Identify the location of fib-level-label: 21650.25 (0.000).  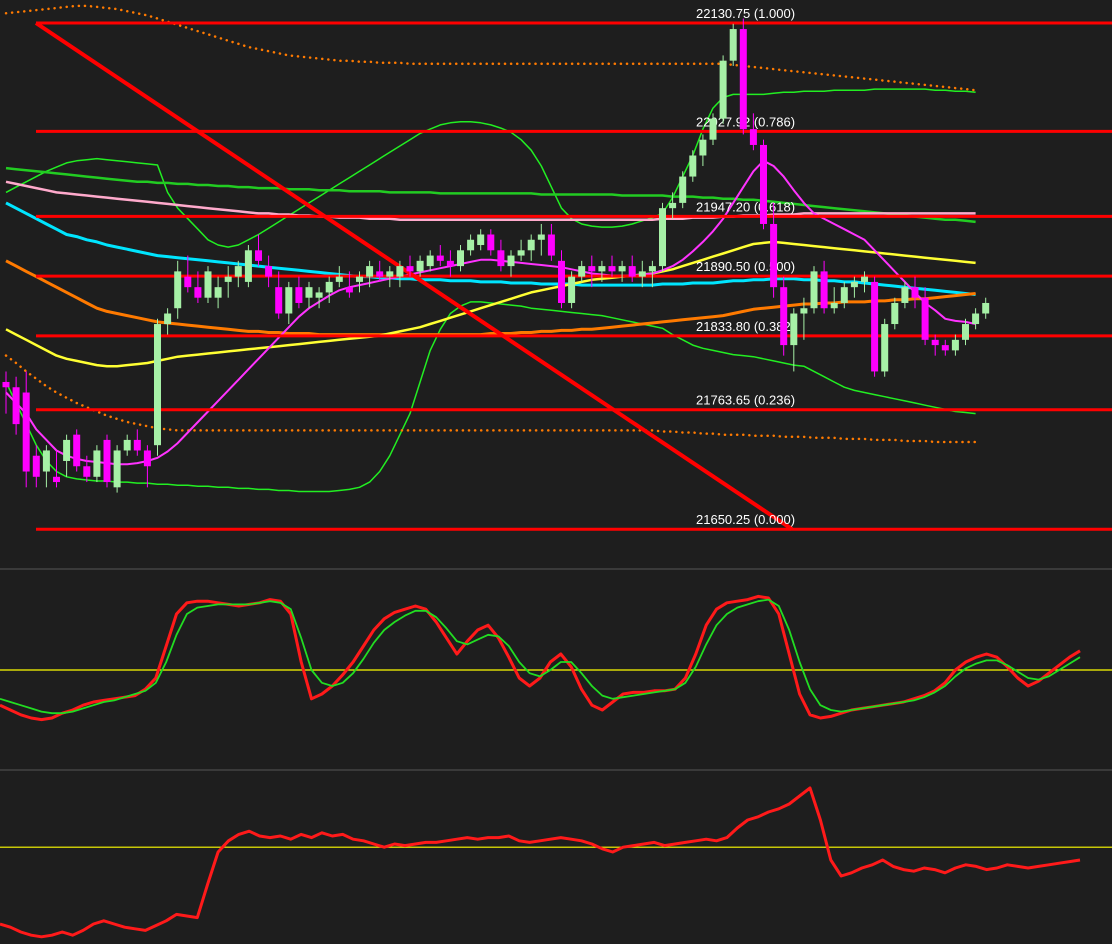
(745, 519).